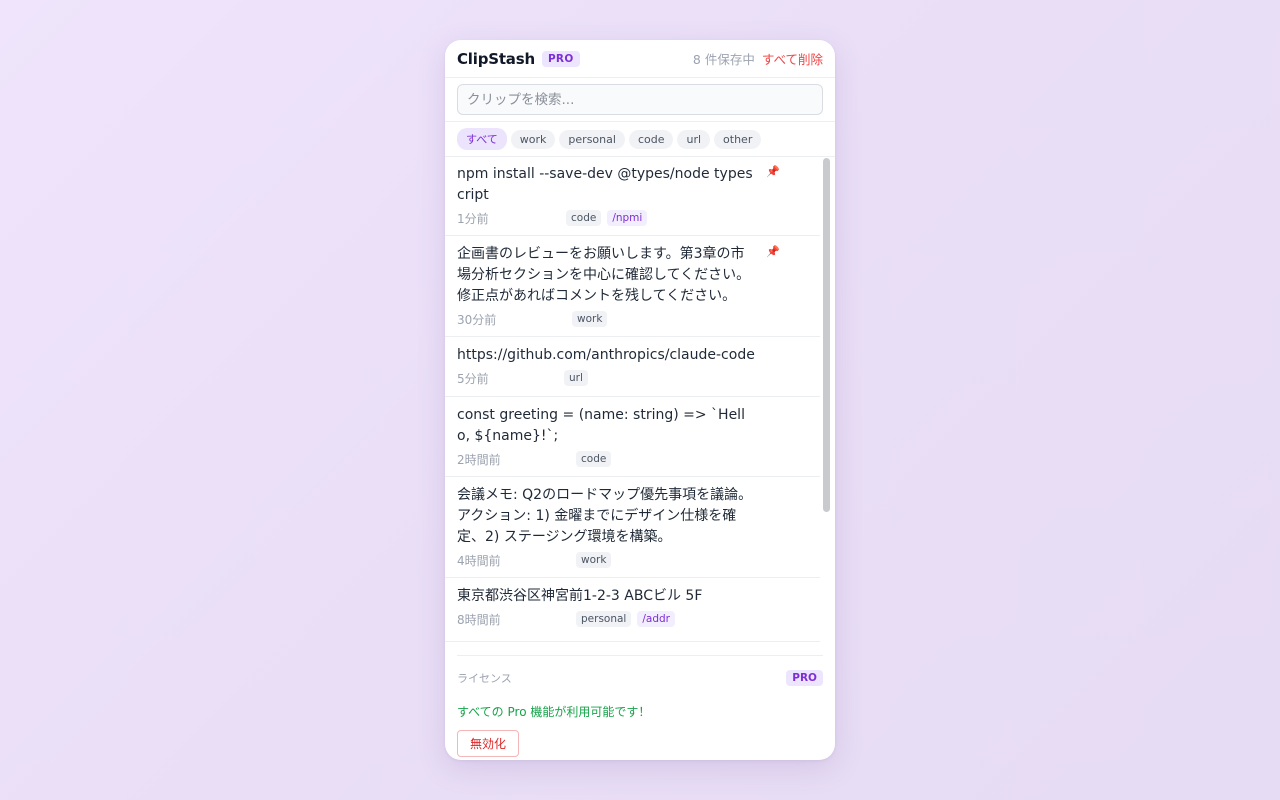 Image resolution: width=1280 pixels, height=800 pixels. Describe the element at coordinates (479, 619) in the screenshot. I see `clip-time: 8時間前` at that location.